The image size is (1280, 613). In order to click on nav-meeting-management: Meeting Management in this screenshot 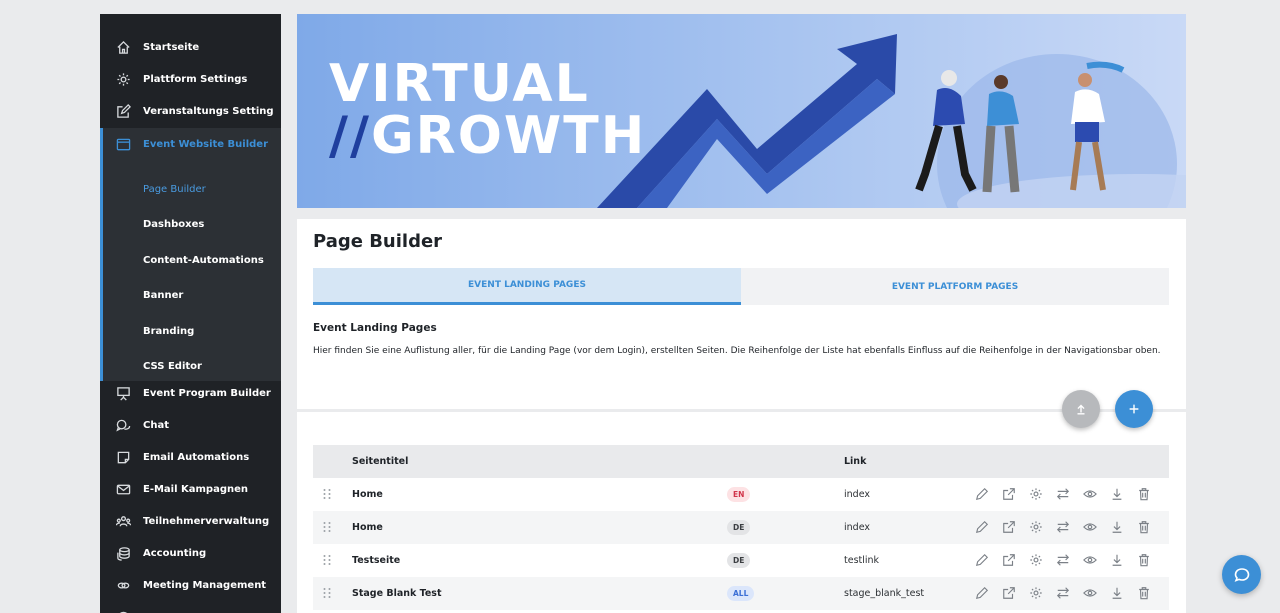, I will do `click(190, 585)`.